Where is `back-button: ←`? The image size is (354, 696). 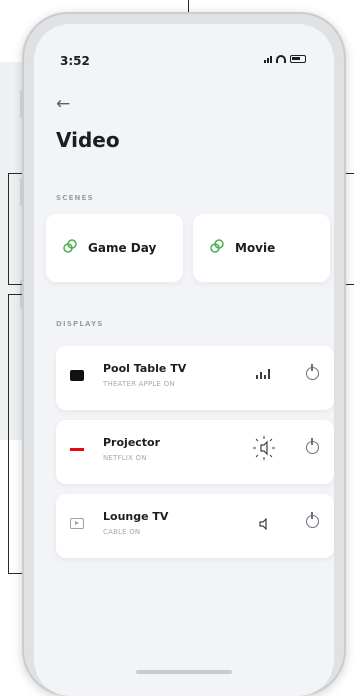 back-button: ← is located at coordinates (63, 104).